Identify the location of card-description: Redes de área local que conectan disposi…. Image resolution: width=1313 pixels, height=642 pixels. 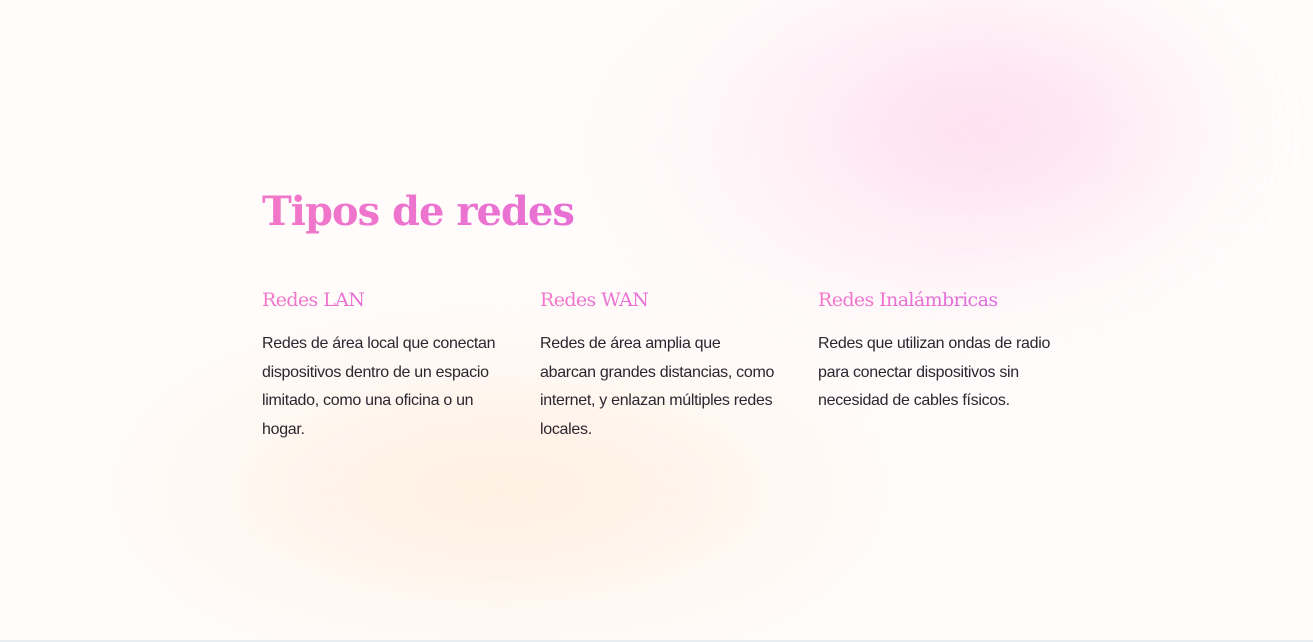
(379, 386).